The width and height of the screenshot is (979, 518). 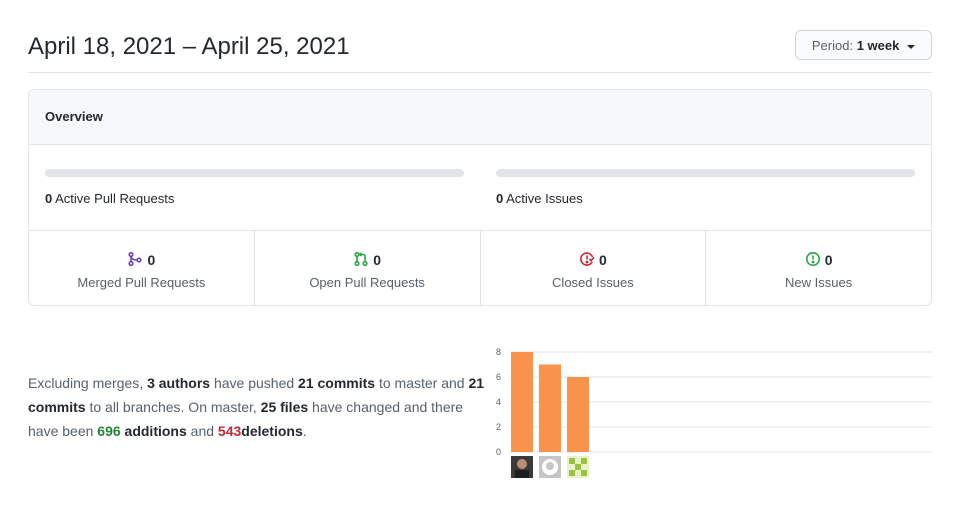 I want to click on summary-part-3: to master and, so click(x=421, y=383).